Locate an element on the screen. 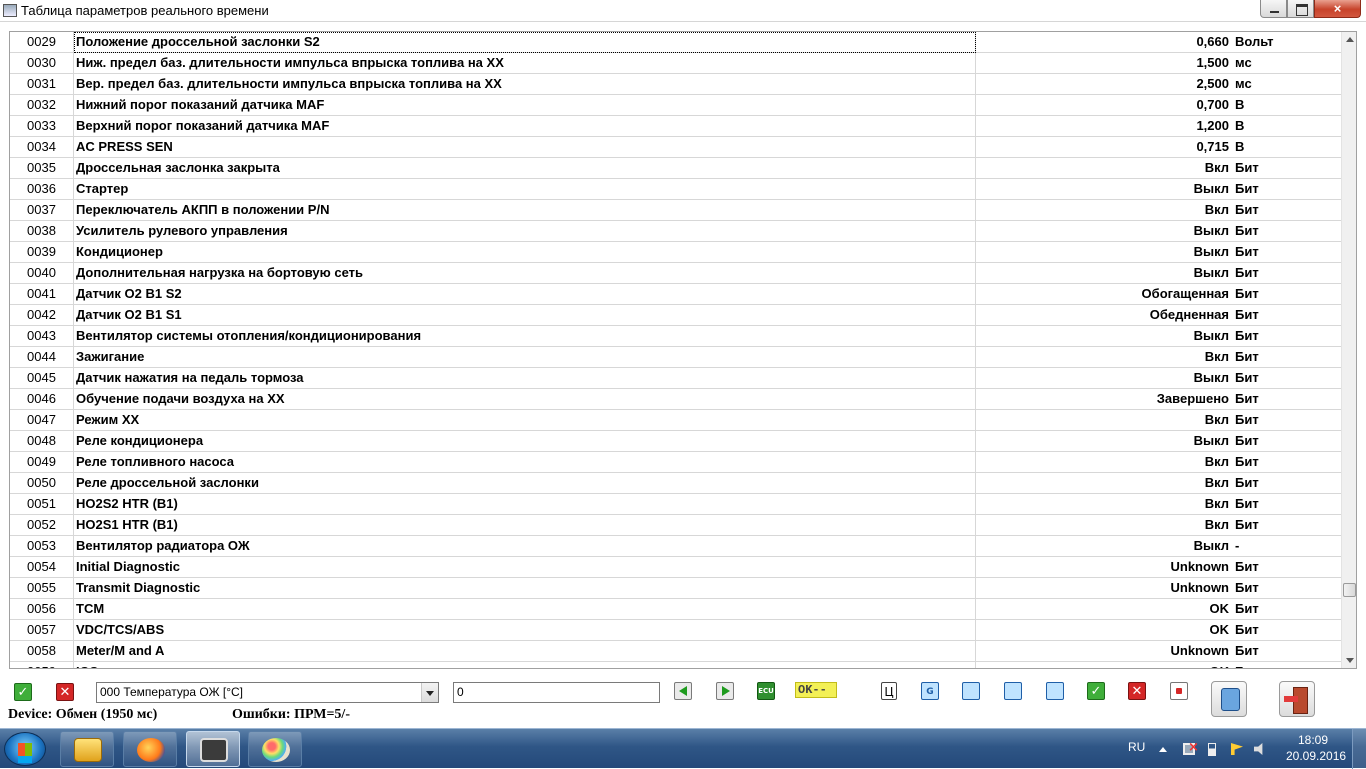  show-desktop-button is located at coordinates (1359, 749).